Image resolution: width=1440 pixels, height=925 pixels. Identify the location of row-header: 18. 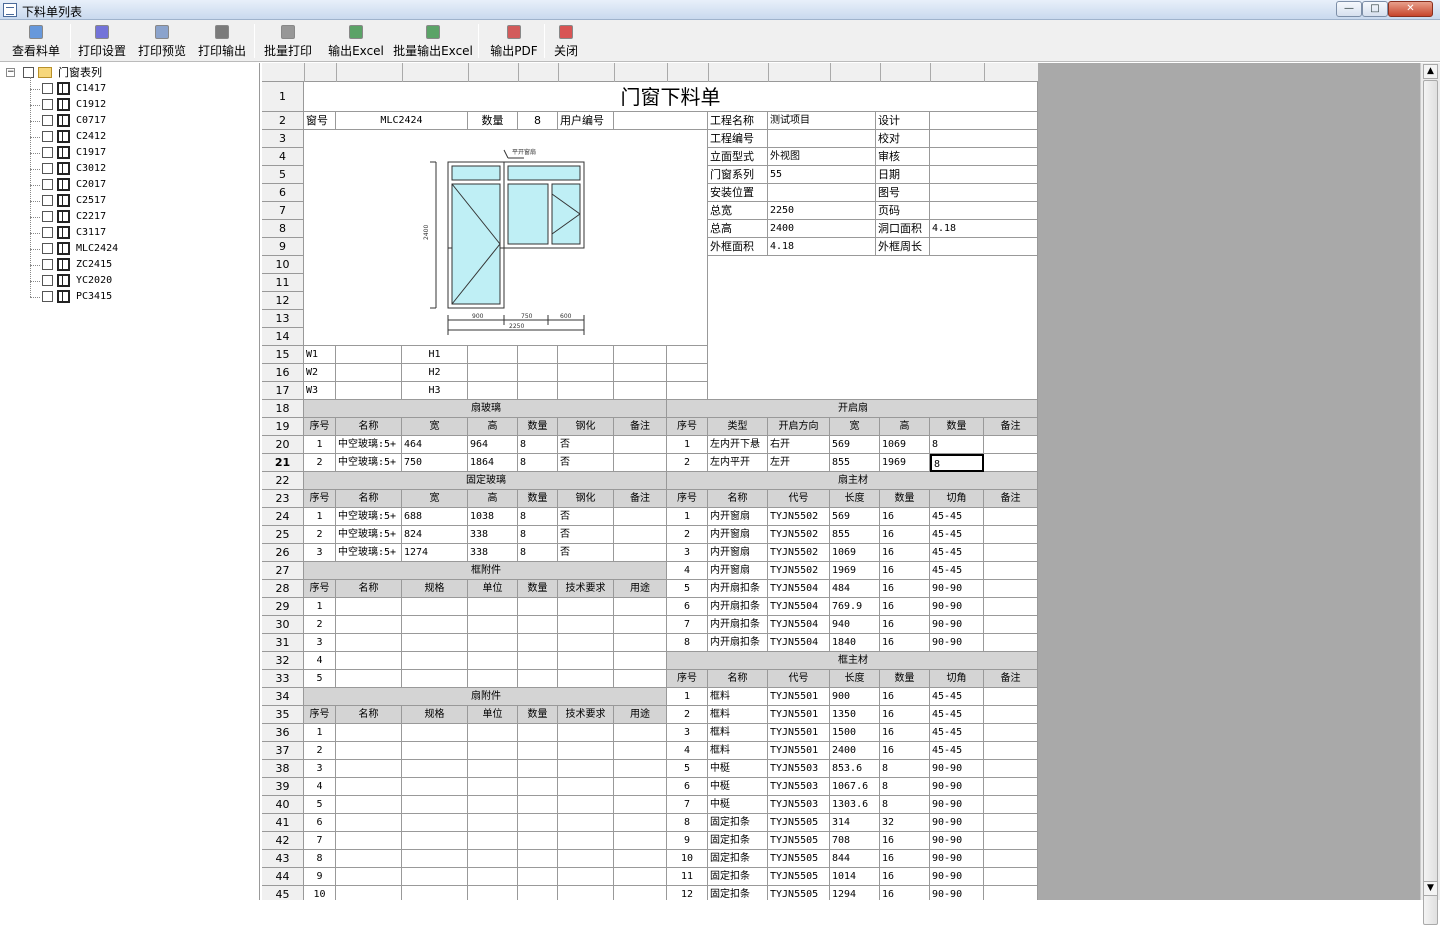
(283, 409).